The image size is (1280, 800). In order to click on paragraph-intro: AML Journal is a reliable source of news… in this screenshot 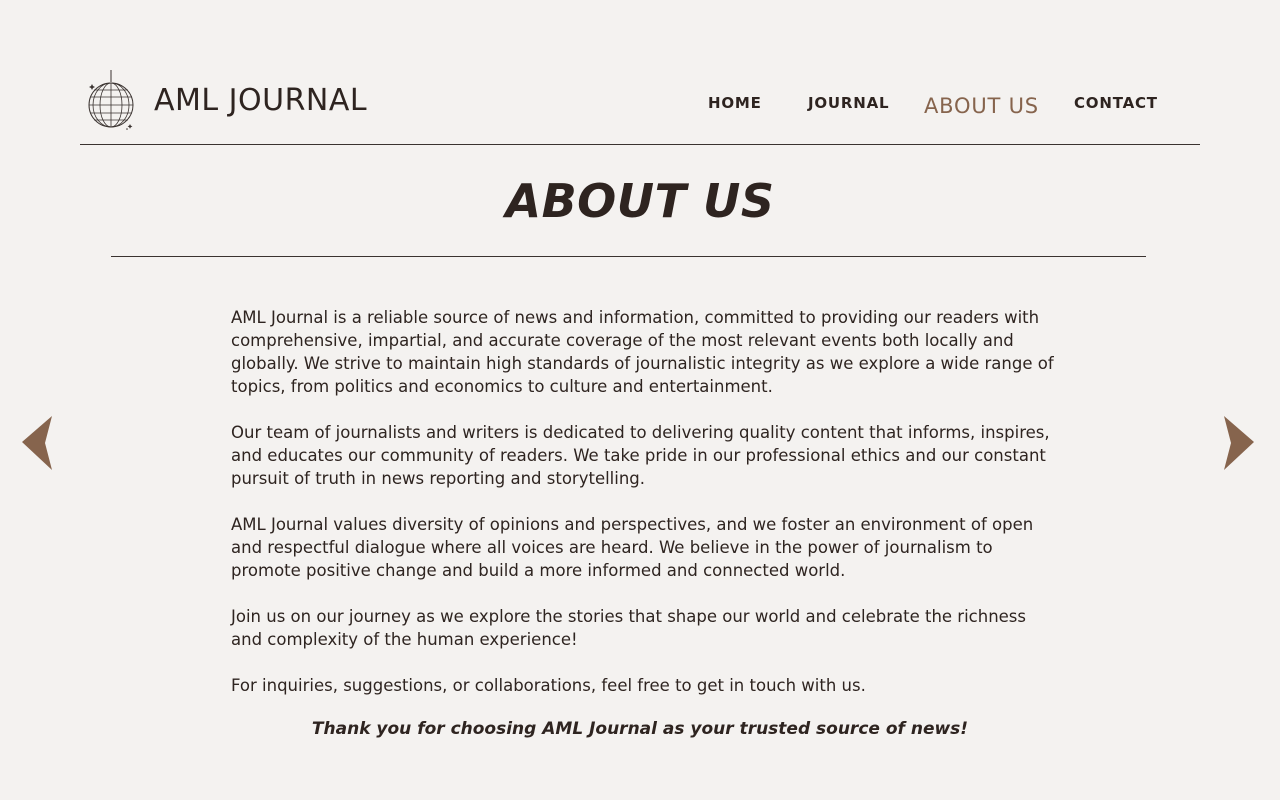, I will do `click(642, 352)`.